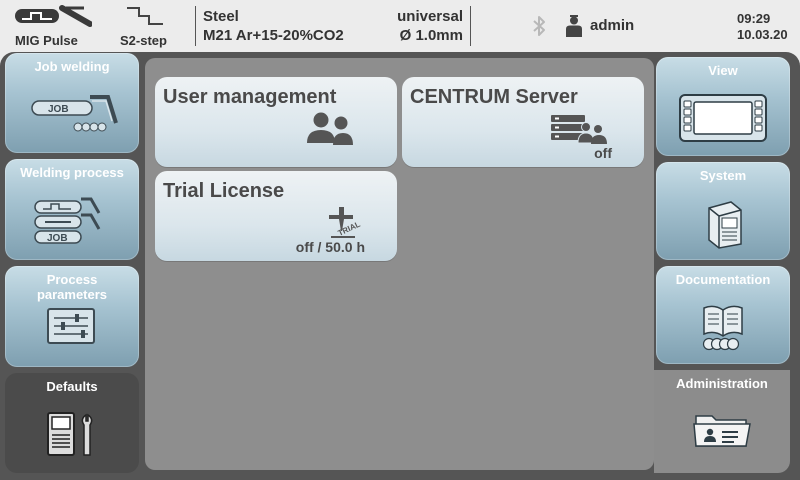 This screenshot has width=800, height=480. I want to click on menu-welding-process: Welding process JOB, so click(72, 209).